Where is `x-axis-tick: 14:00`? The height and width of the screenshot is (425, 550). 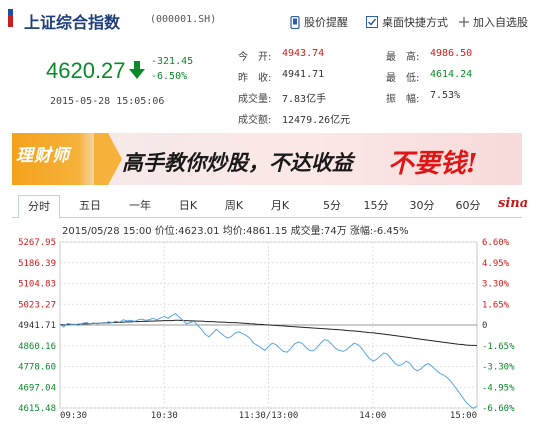
x-axis-tick: 14:00 is located at coordinates (372, 416).